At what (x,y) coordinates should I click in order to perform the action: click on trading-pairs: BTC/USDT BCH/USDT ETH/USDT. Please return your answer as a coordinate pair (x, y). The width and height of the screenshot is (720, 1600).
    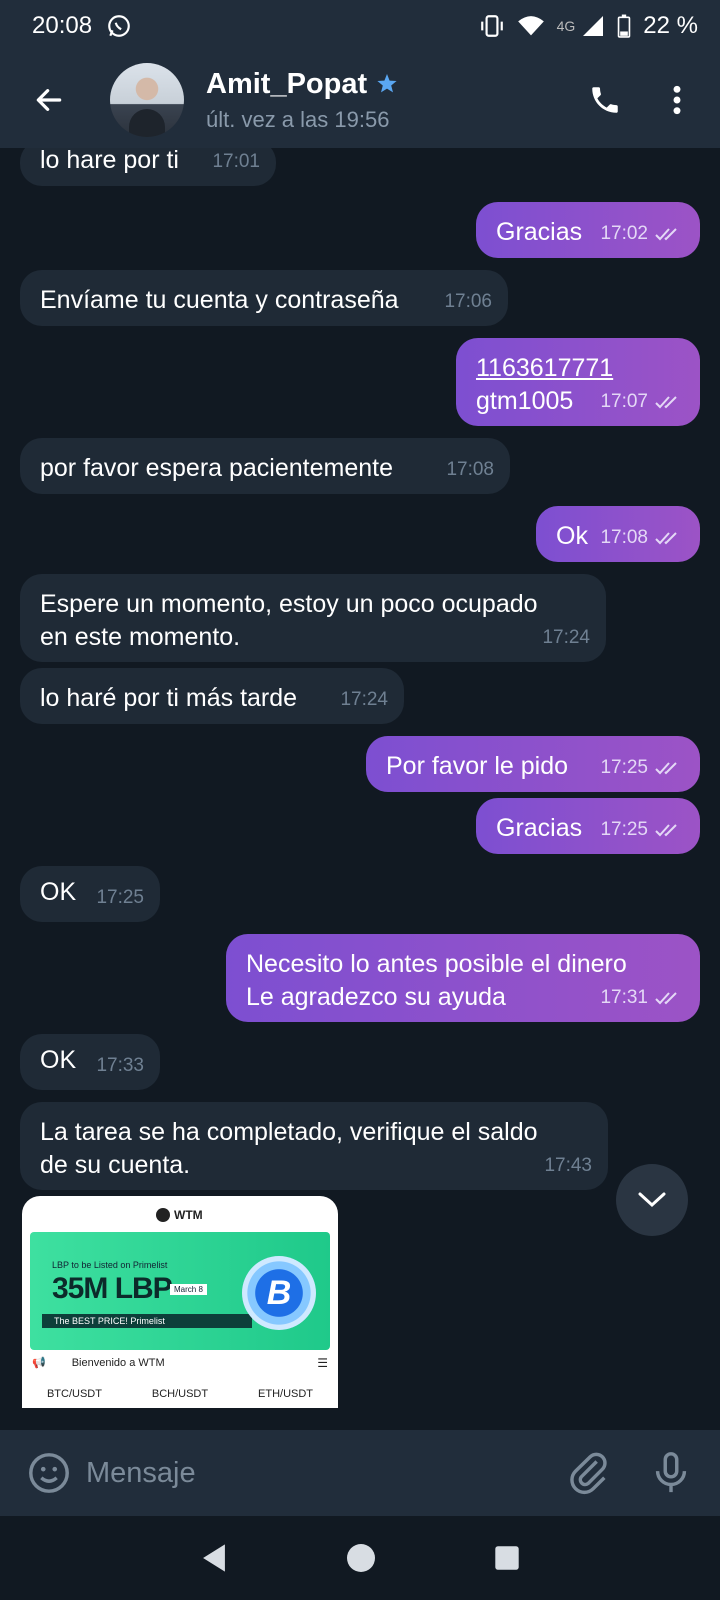
    Looking at the image, I should click on (180, 1394).